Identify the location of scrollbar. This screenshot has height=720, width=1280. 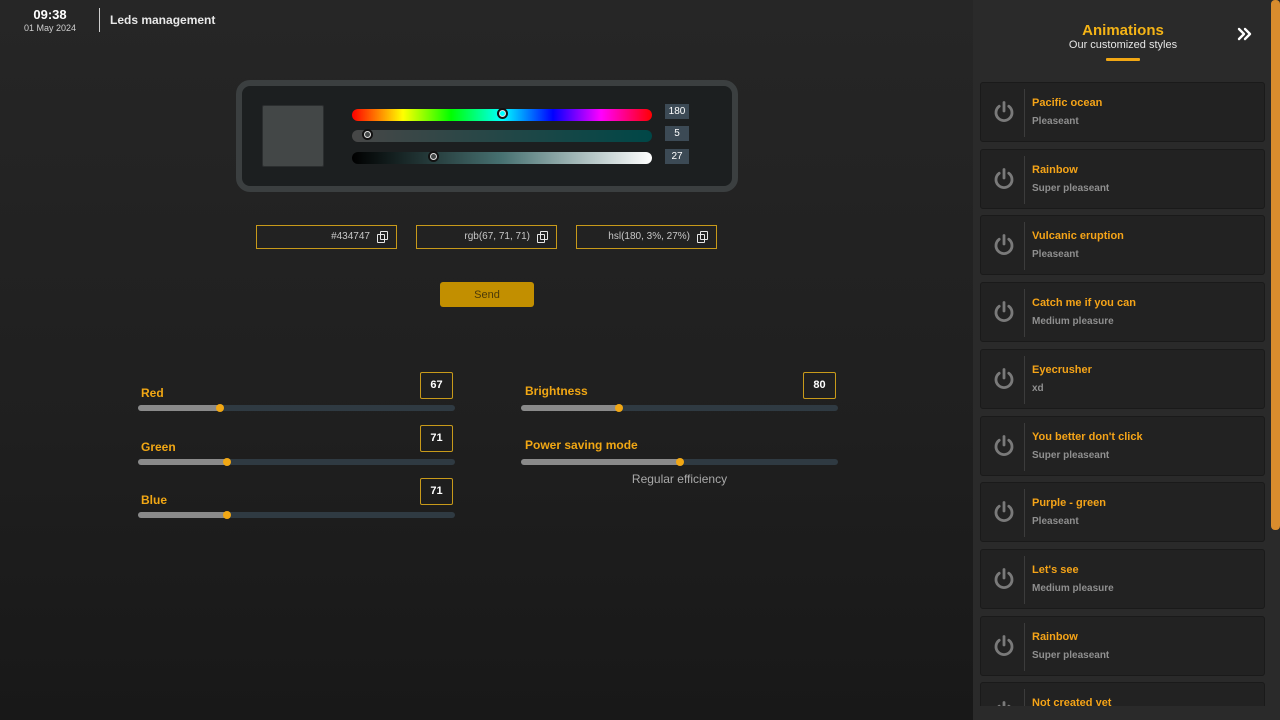
(1275, 265).